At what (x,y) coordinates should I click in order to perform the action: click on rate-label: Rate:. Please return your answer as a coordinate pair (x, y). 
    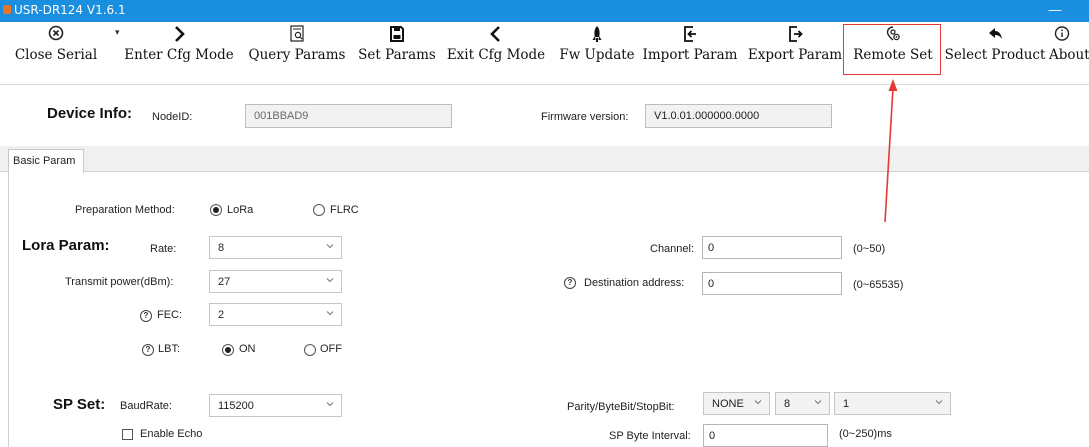
    Looking at the image, I should click on (163, 249).